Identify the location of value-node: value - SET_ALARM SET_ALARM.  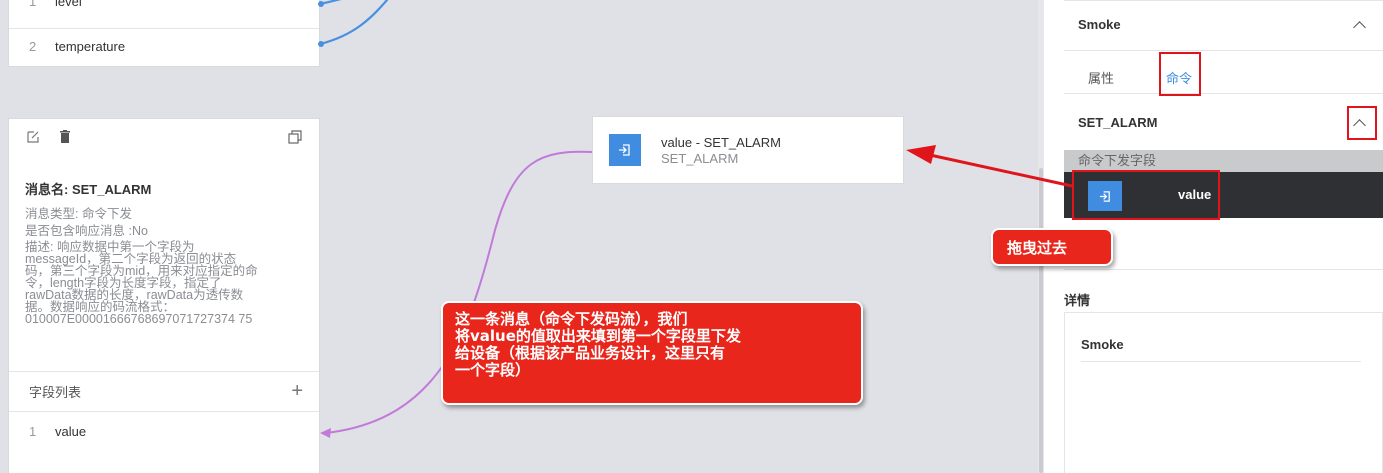
(748, 150).